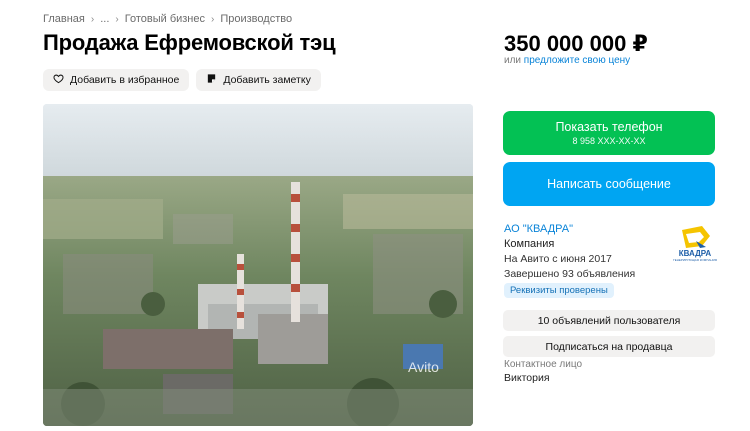  I want to click on contact-person-label: Контактное лицо, so click(543, 364).